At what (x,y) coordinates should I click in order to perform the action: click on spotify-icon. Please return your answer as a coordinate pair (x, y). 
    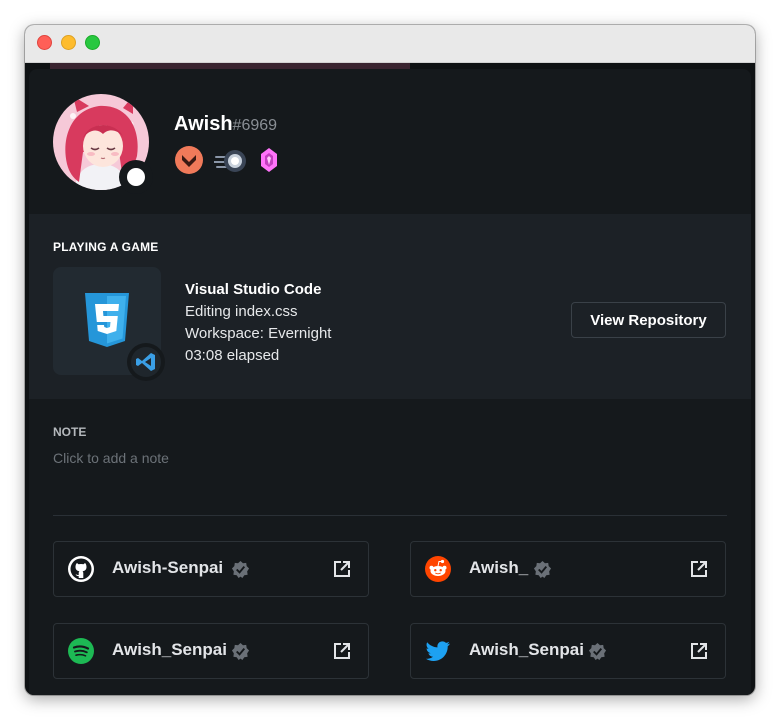
    Looking at the image, I should click on (81, 651).